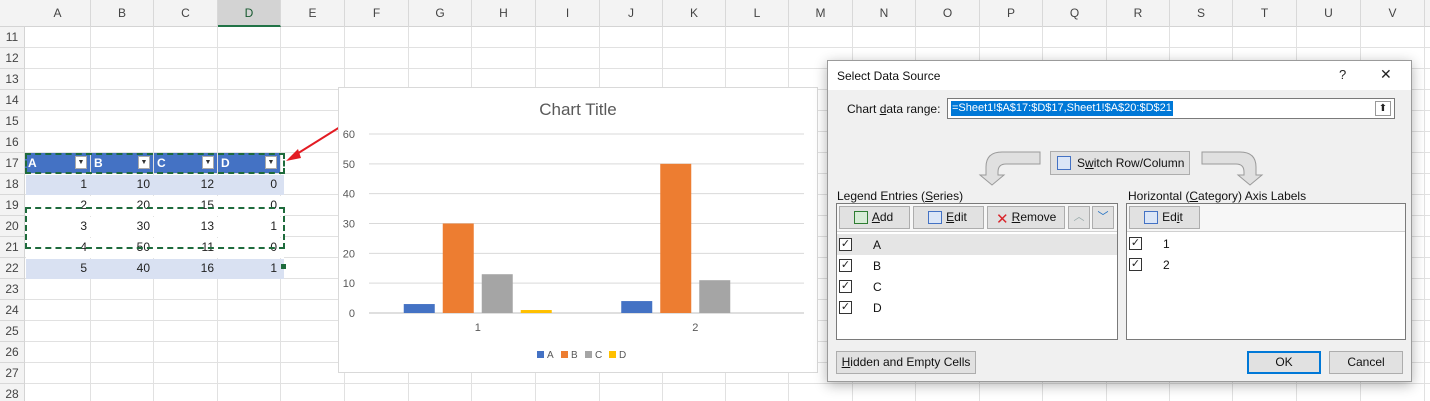 Image resolution: width=1430 pixels, height=401 pixels. I want to click on series-label: B, so click(877, 266).